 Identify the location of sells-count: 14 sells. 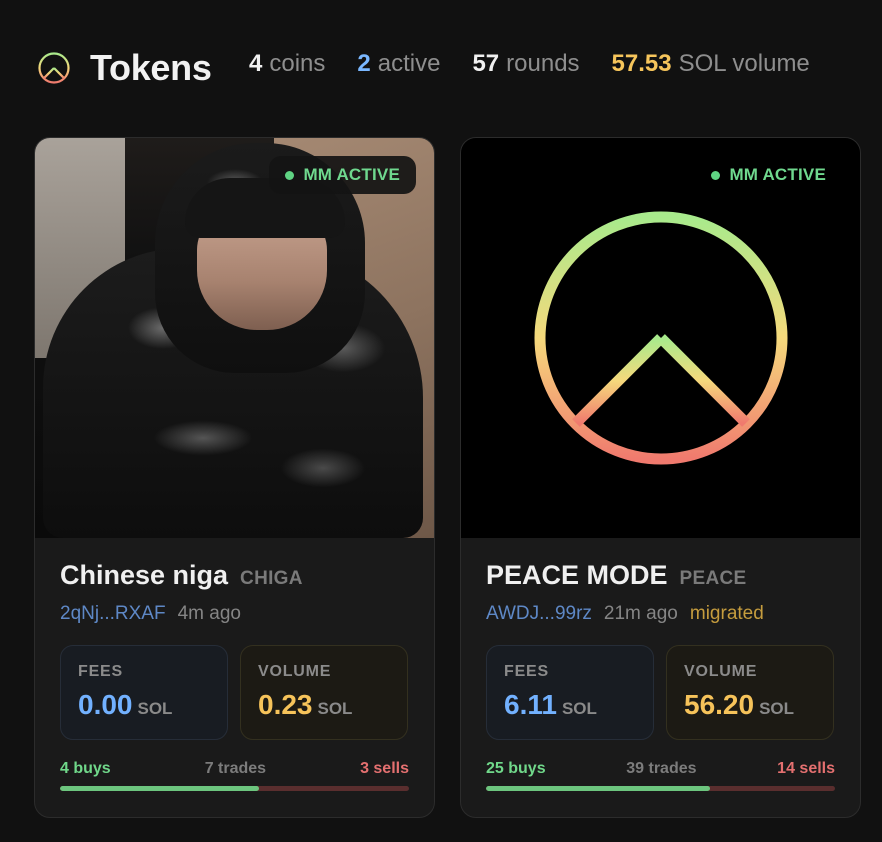
(806, 768).